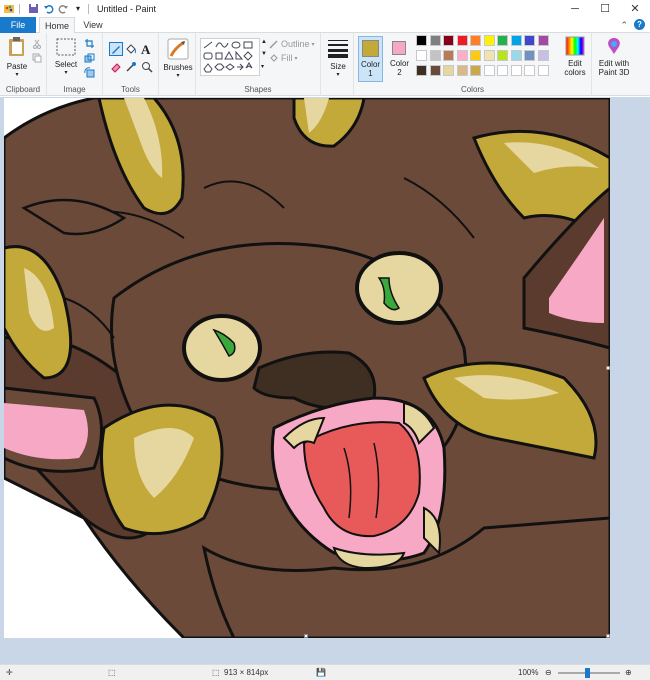  What do you see at coordinates (23, 89) in the screenshot?
I see `clipboard-group-label: Clipboard` at bounding box center [23, 89].